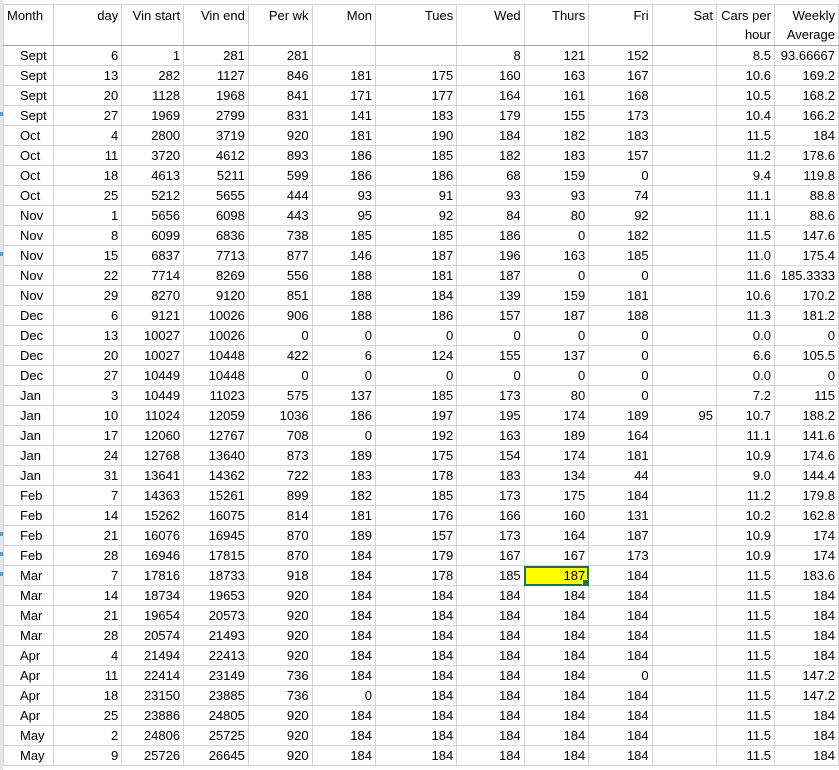 Image resolution: width=839 pixels, height=770 pixels. Describe the element at coordinates (153, 95) in the screenshot. I see `cell-vin-start: 1128` at that location.